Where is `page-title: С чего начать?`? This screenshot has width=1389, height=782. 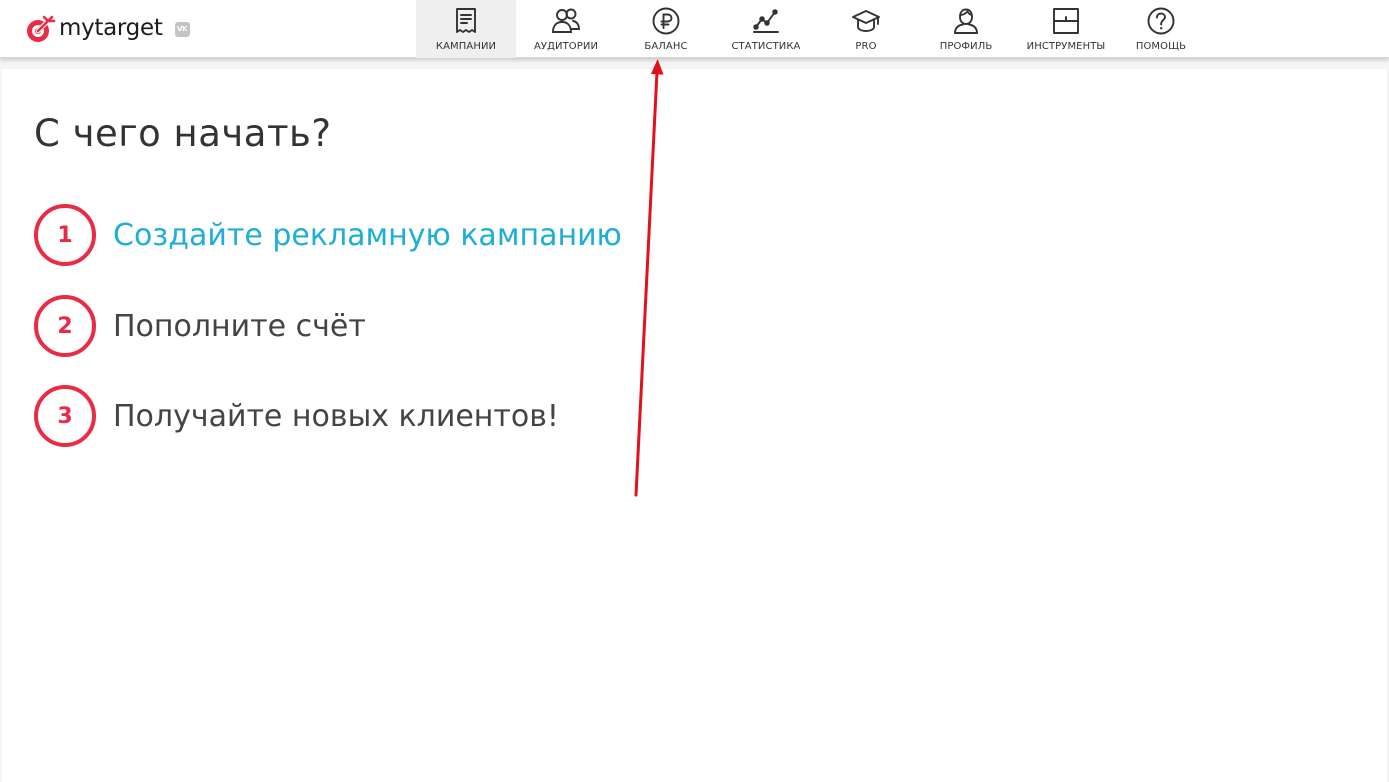 page-title: С чего начать? is located at coordinates (183, 133).